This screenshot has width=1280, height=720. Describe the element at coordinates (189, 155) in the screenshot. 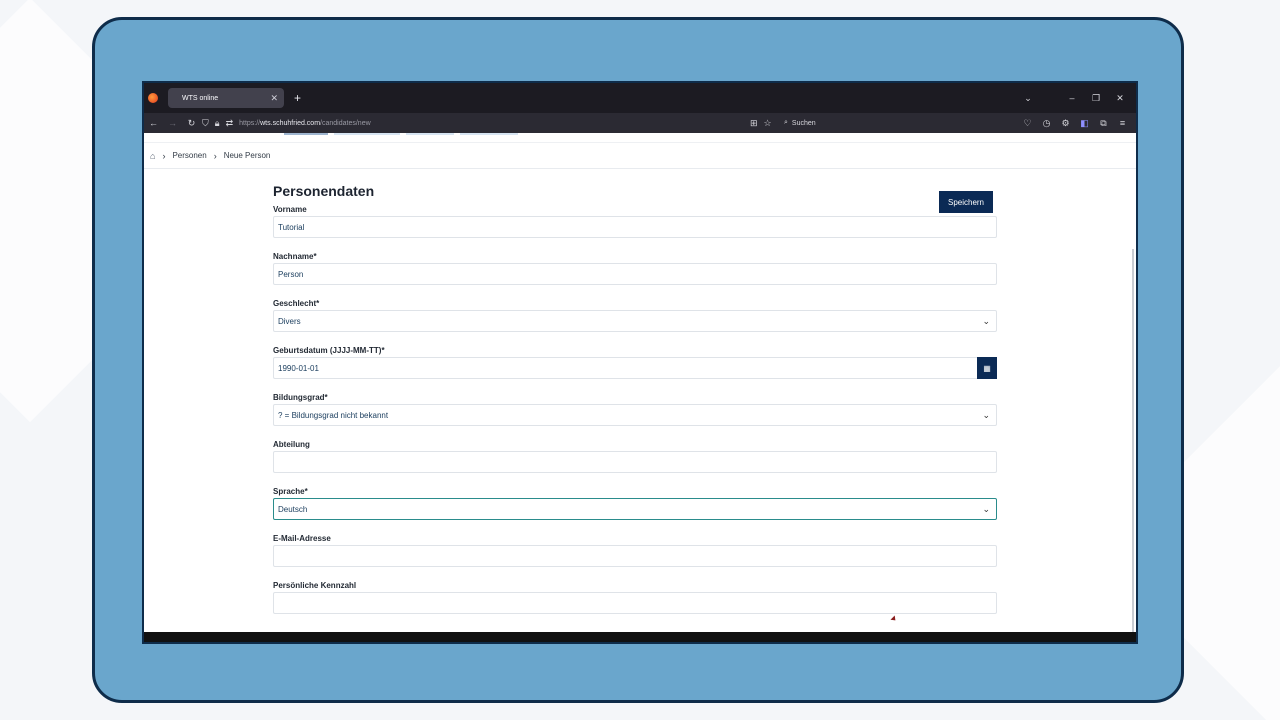

I see `breadcrumb-personen: Personen` at that location.